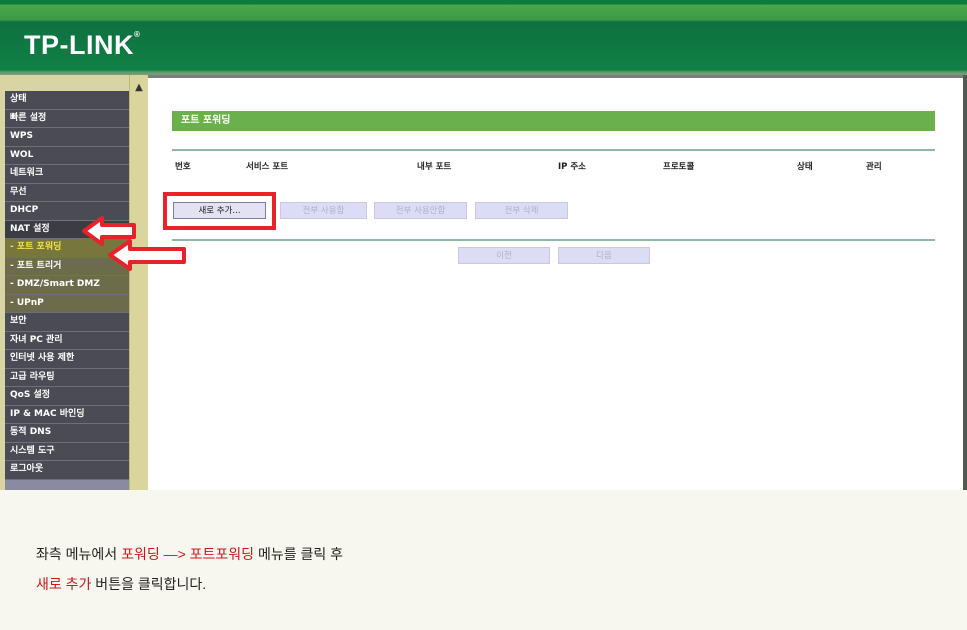 Image resolution: width=967 pixels, height=630 pixels. What do you see at coordinates (67, 100) in the screenshot?
I see `sidebar-item: 상태` at bounding box center [67, 100].